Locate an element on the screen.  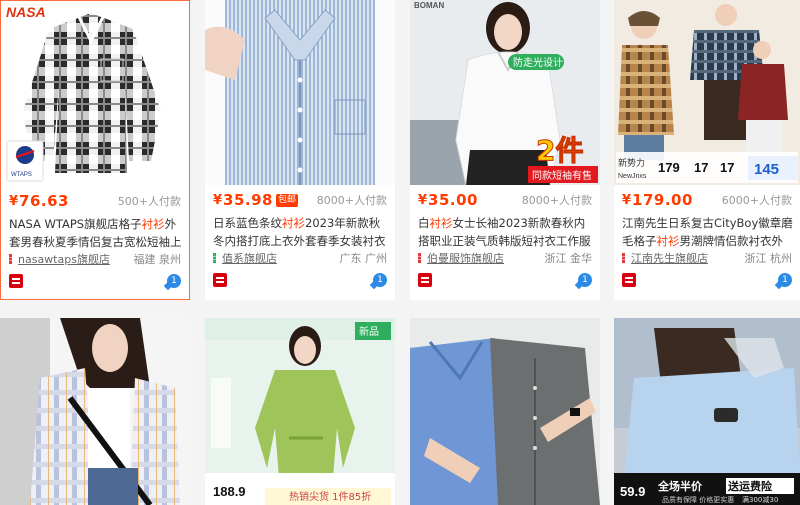
svg-text: 同款短袖有售 is located at coordinates (562, 175).